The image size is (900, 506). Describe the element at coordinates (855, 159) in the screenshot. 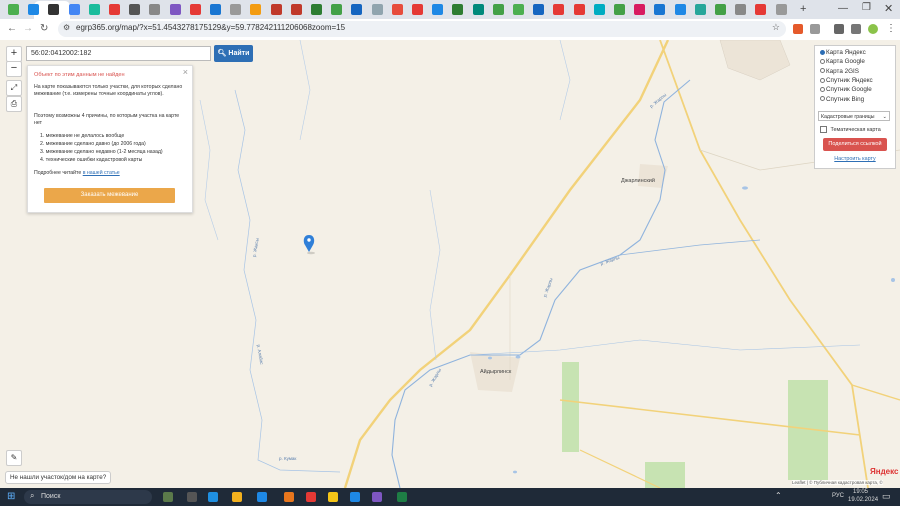

I see `customize-map-link: Настроить карту` at that location.